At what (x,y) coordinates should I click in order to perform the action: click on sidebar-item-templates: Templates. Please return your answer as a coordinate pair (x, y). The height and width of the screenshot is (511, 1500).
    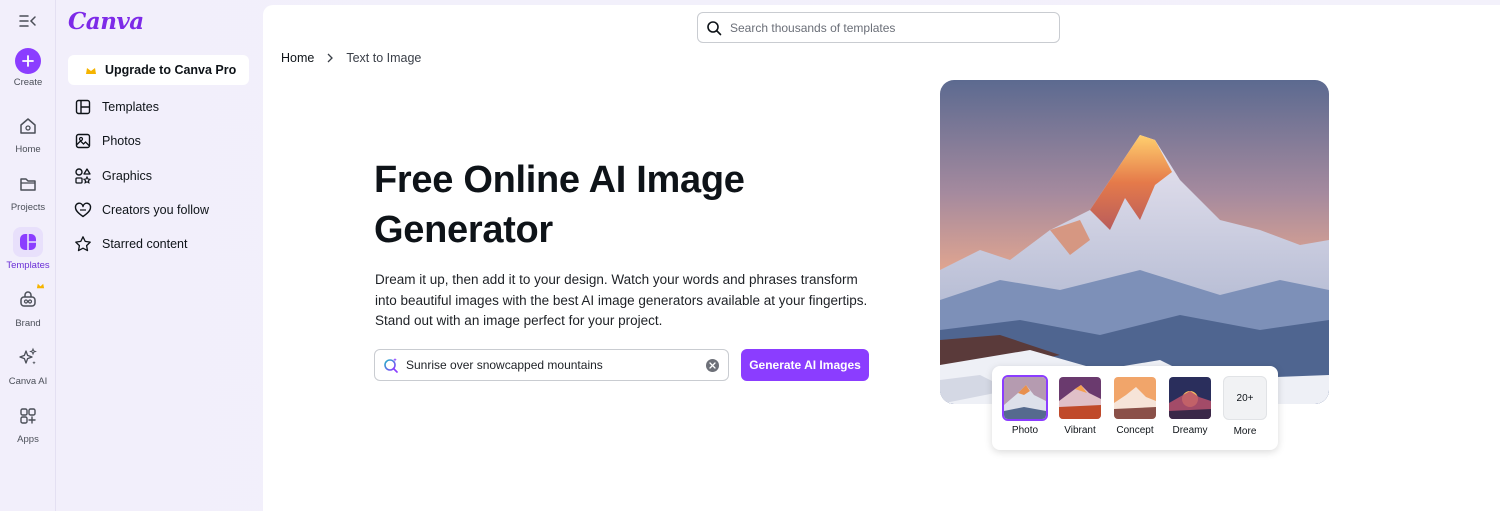
    Looking at the image, I should click on (116, 107).